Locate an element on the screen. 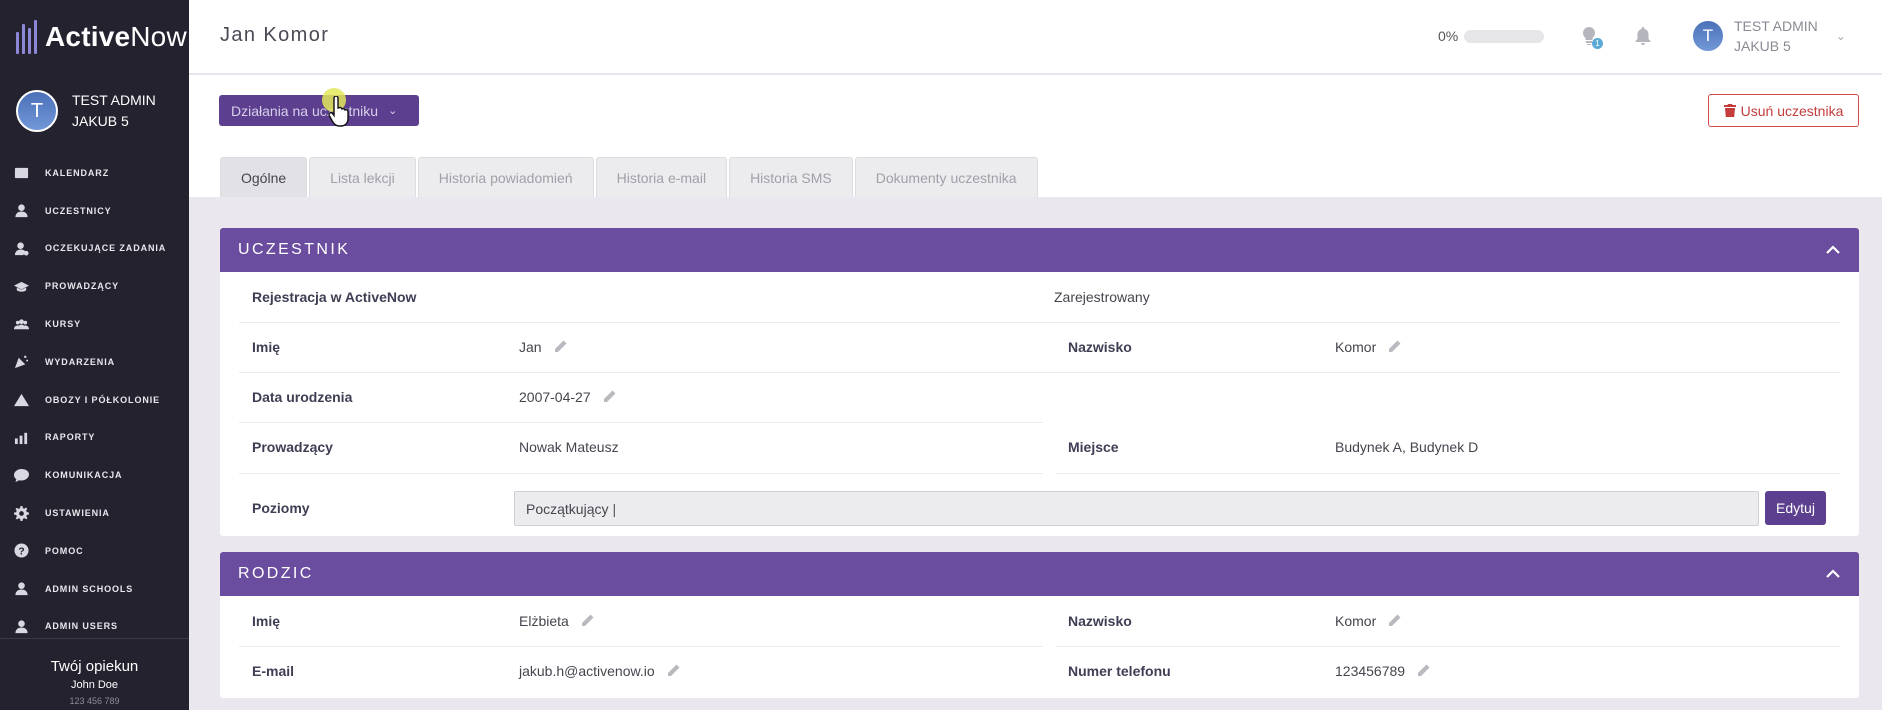 This screenshot has width=1882, height=710. edit-parent-phone-pencil-icon is located at coordinates (1424, 671).